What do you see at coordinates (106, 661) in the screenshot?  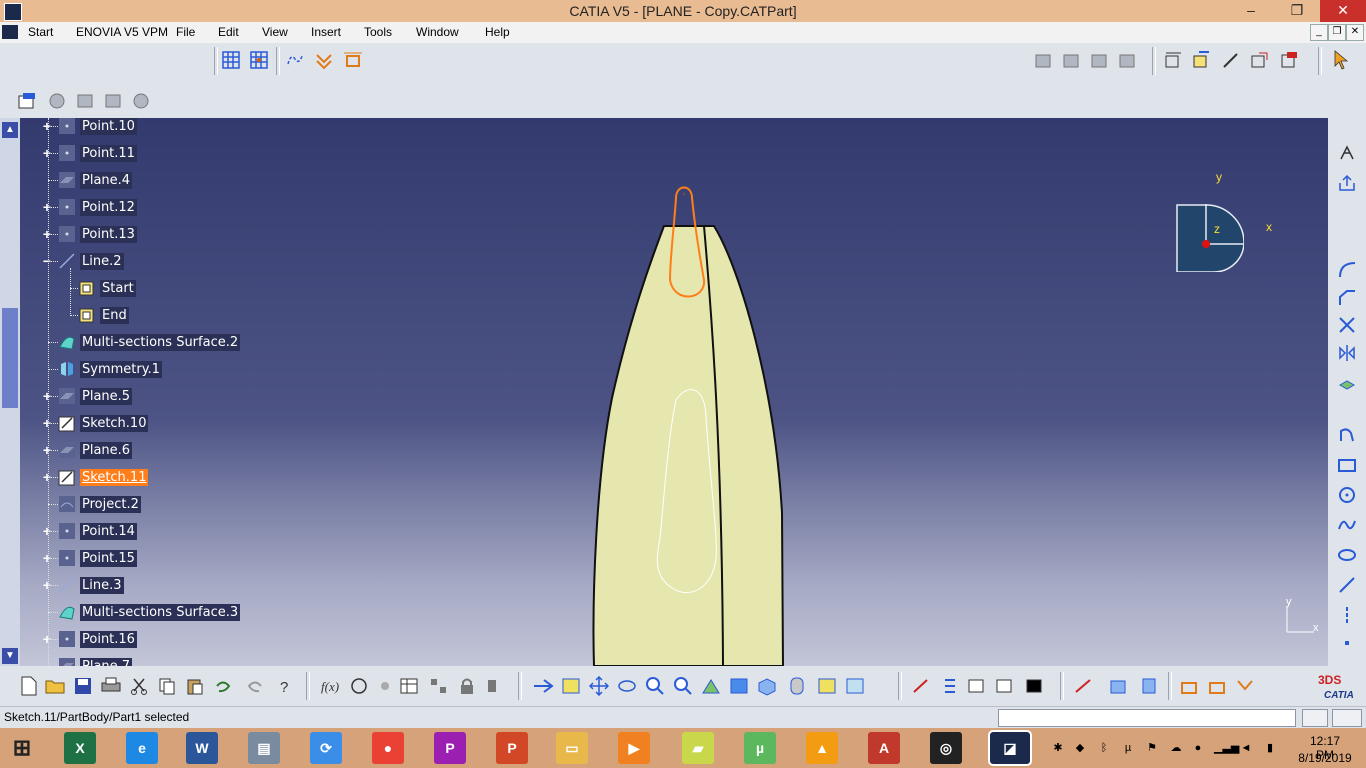 I see `tree-node-label: Plane.7` at bounding box center [106, 661].